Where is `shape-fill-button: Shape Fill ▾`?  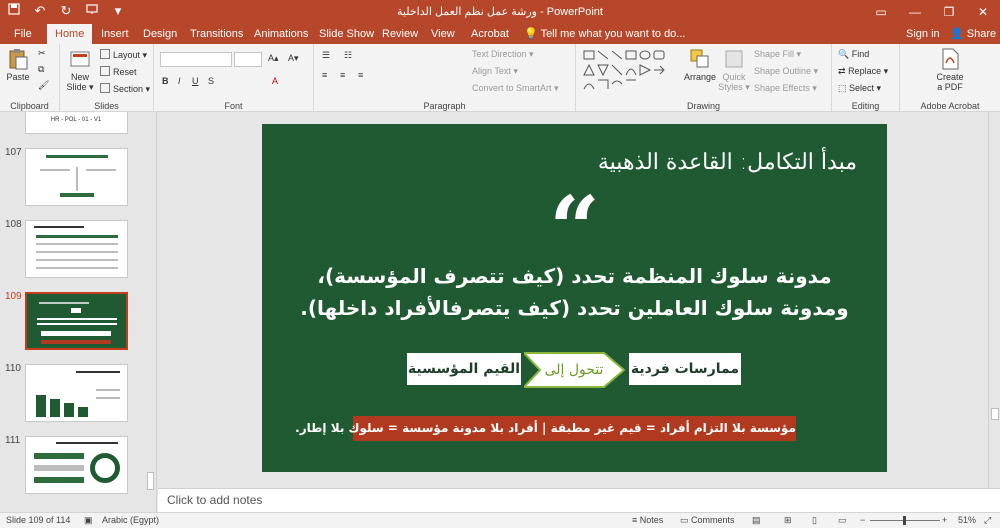 shape-fill-button: Shape Fill ▾ is located at coordinates (777, 54).